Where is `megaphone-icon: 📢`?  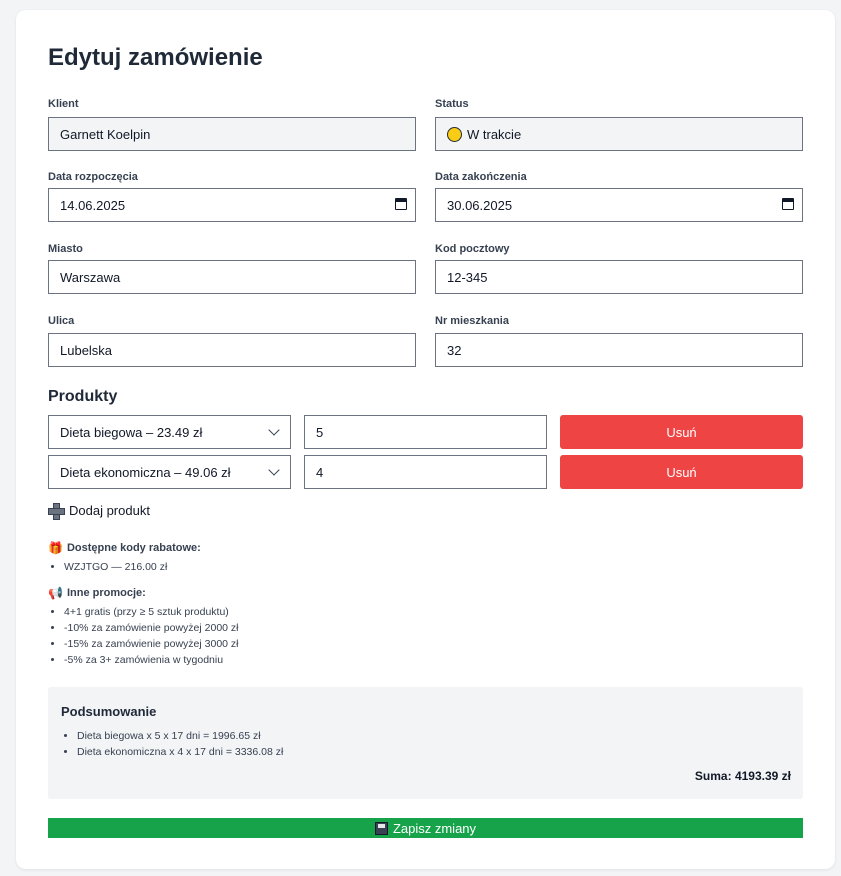
megaphone-icon: 📢 is located at coordinates (55, 593).